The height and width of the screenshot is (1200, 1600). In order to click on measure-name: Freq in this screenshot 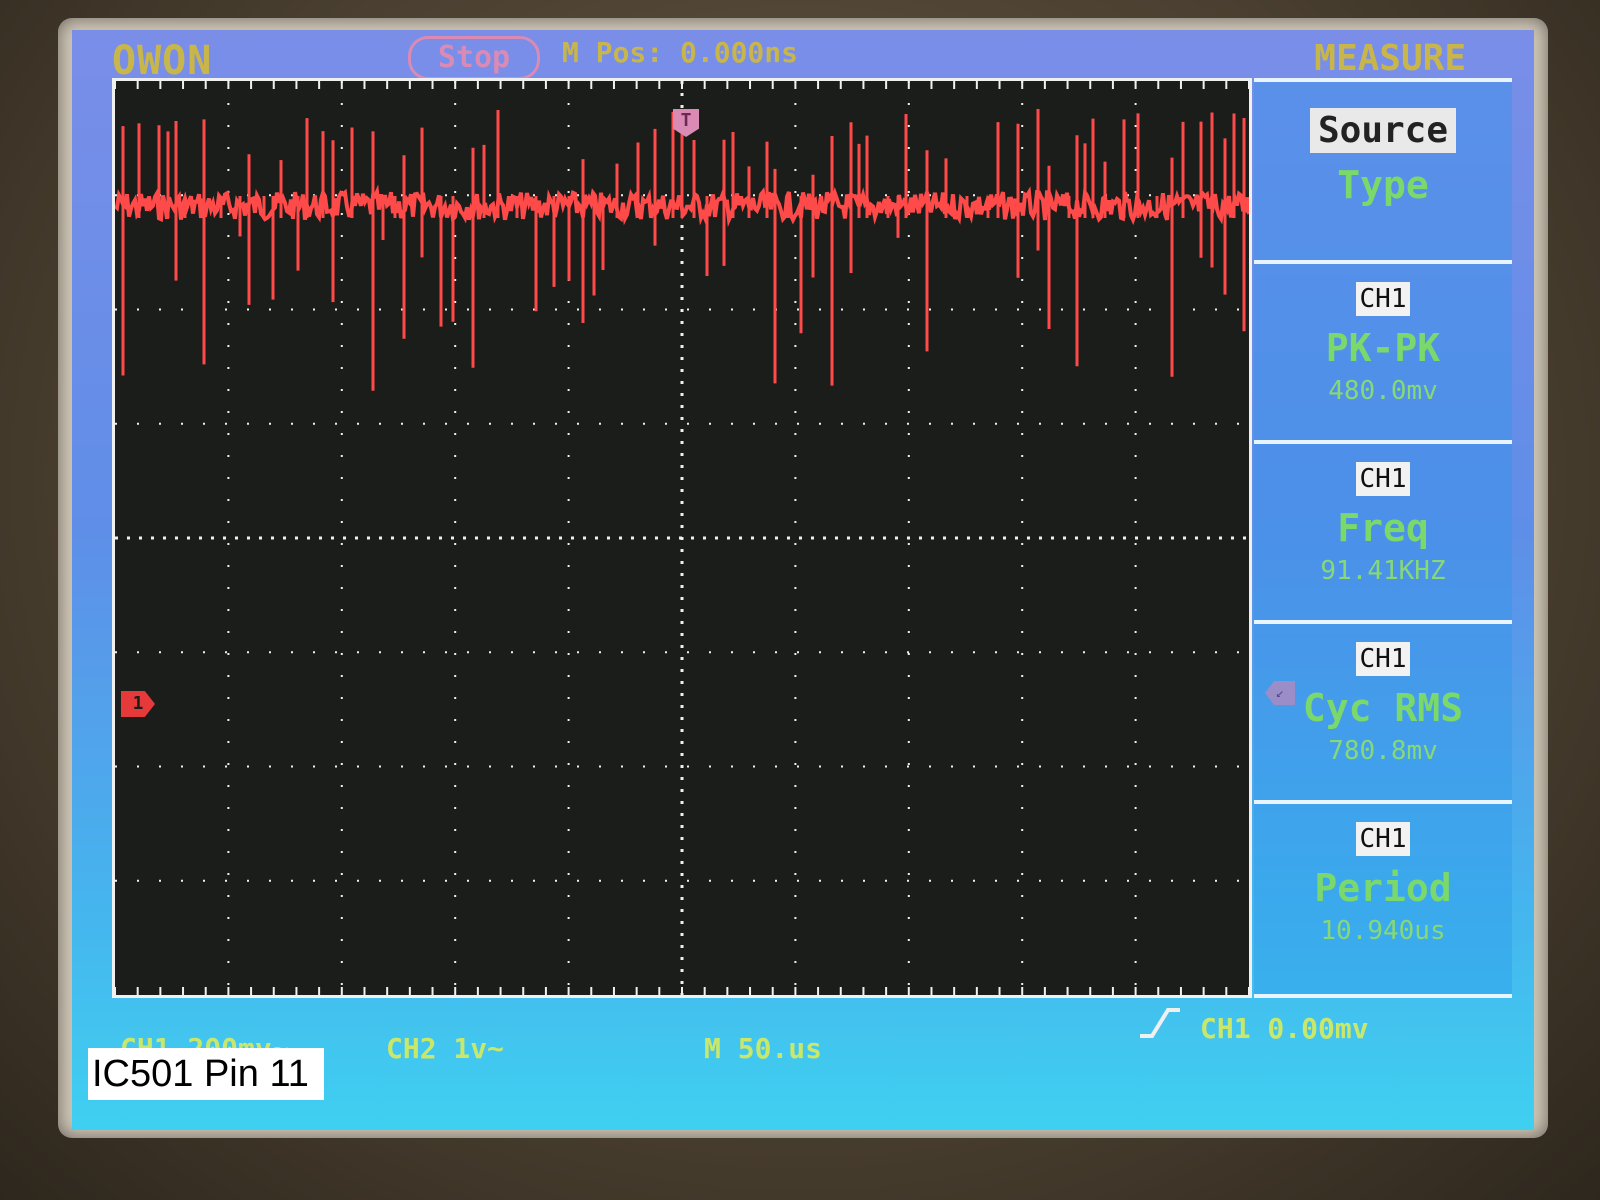, I will do `click(1383, 528)`.